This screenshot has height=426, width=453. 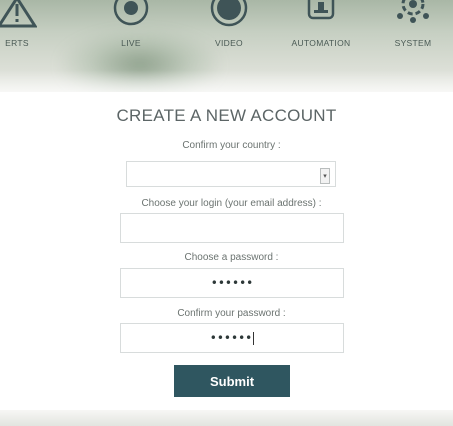 What do you see at coordinates (325, 176) in the screenshot?
I see `dropdown-arrow-icon: ▾` at bounding box center [325, 176].